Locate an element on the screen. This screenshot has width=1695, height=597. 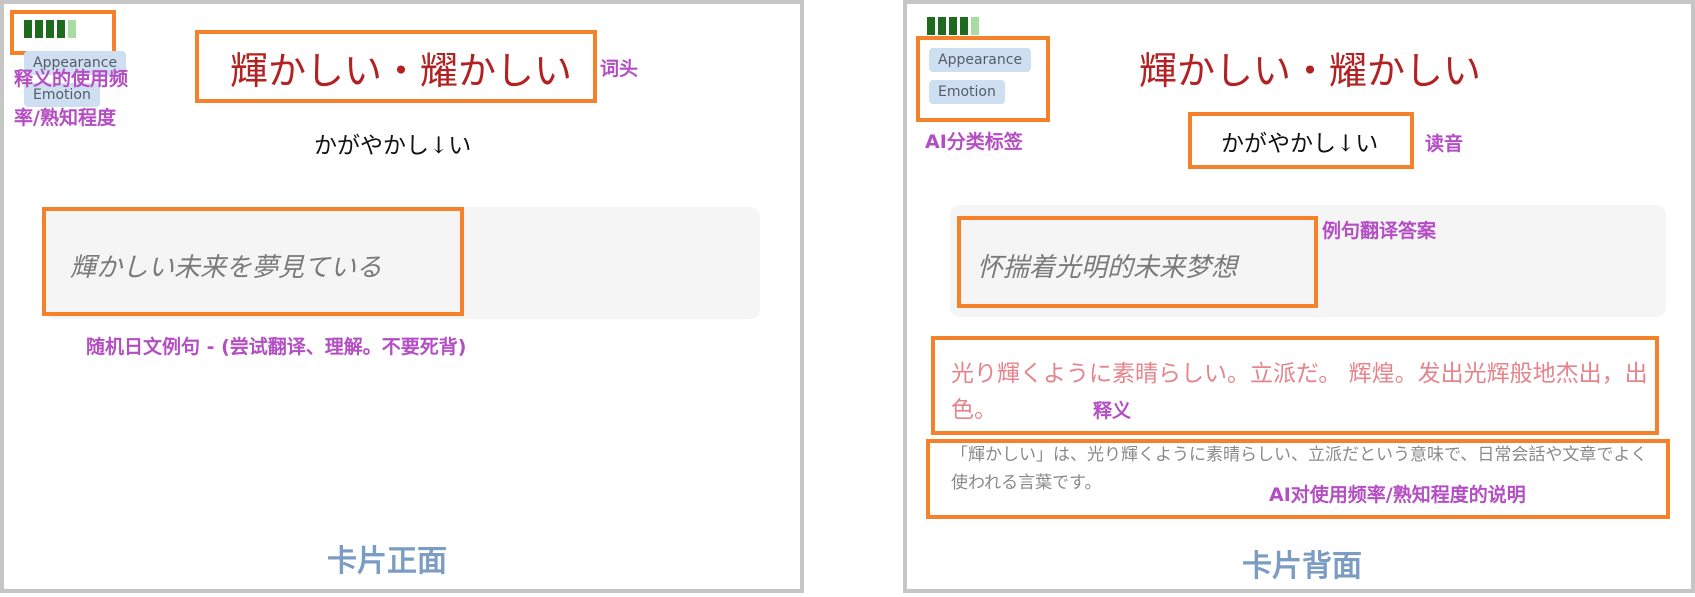
tag-appearance: Appearance is located at coordinates (980, 60).